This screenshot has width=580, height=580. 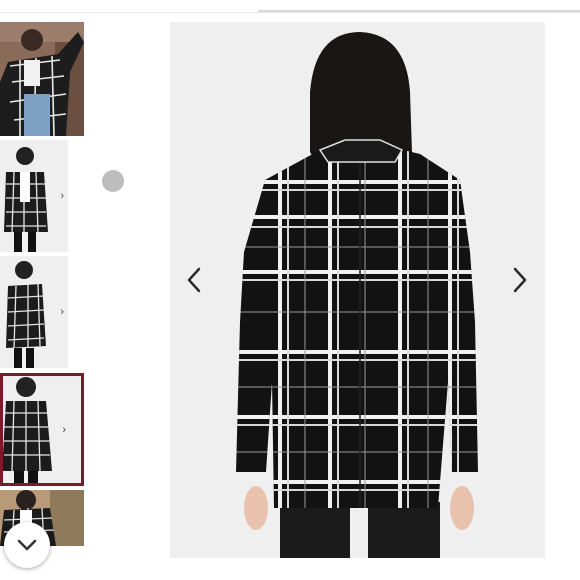 I want to click on thumbnail-strip: › › ›, so click(x=42, y=301).